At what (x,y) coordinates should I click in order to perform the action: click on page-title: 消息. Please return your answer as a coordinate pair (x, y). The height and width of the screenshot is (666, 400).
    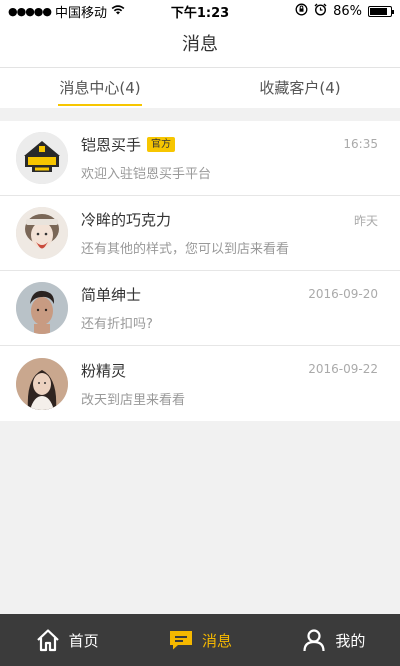
    Looking at the image, I should click on (200, 44).